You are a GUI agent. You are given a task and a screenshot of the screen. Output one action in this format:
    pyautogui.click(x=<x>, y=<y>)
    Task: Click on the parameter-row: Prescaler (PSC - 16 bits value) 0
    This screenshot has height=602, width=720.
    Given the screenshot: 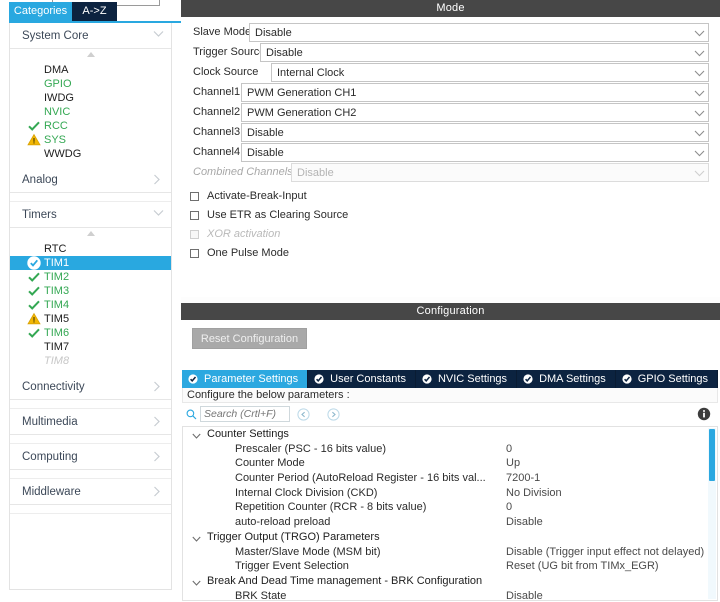 What is the action you would take?
    pyautogui.click(x=450, y=449)
    